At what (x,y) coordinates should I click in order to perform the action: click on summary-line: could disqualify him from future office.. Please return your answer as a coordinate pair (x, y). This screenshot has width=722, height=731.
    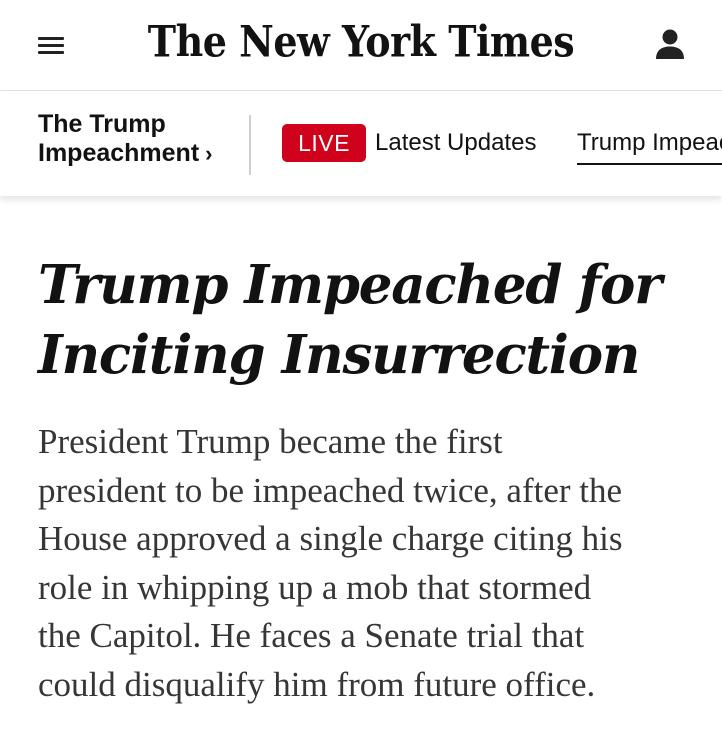
    Looking at the image, I should click on (317, 684).